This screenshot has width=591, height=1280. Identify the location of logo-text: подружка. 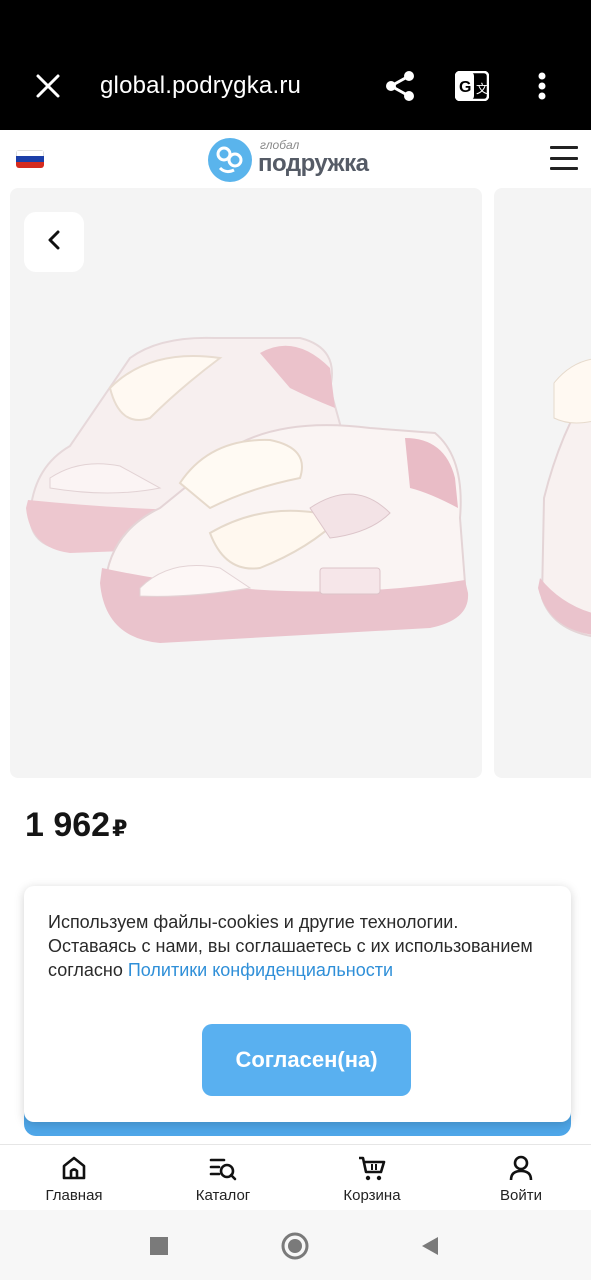
(313, 163).